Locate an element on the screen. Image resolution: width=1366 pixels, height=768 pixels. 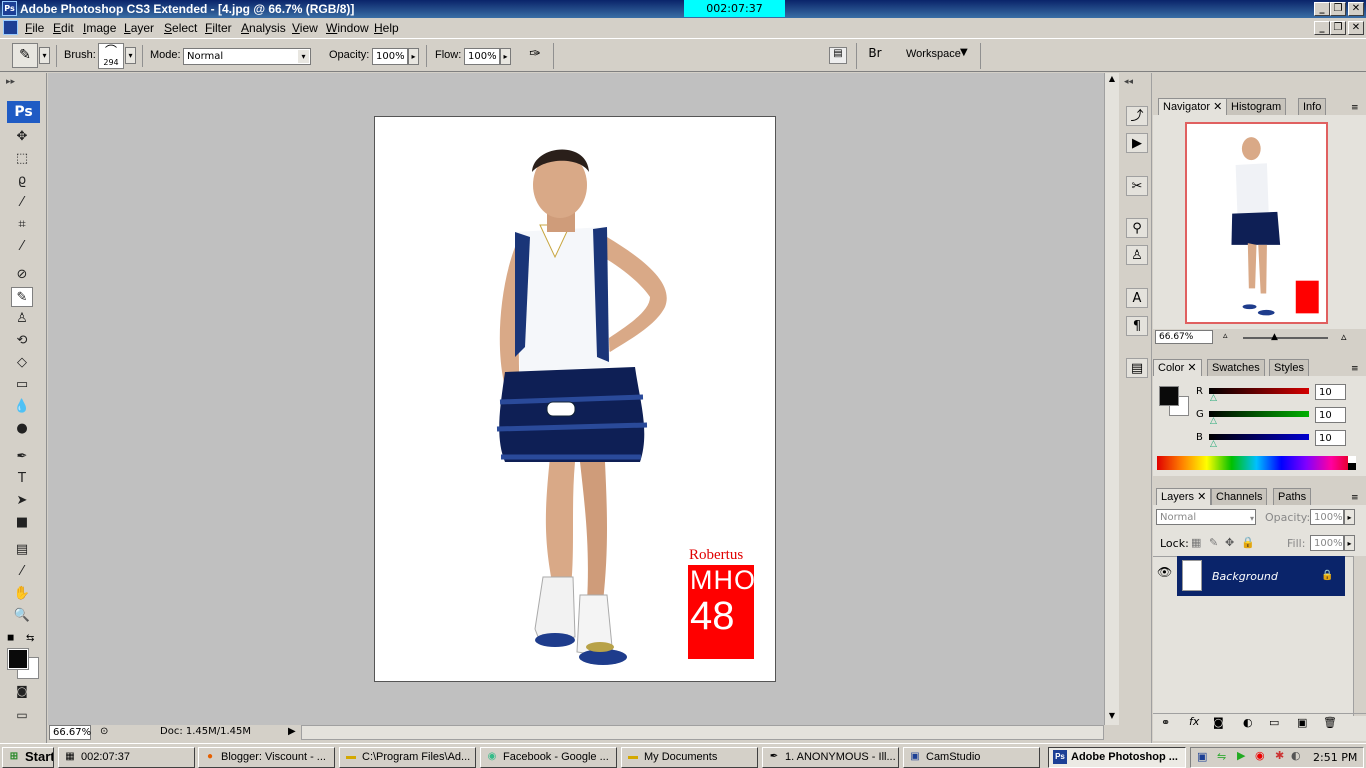
navigator-zoom-field: 66.67% is located at coordinates (1184, 337).